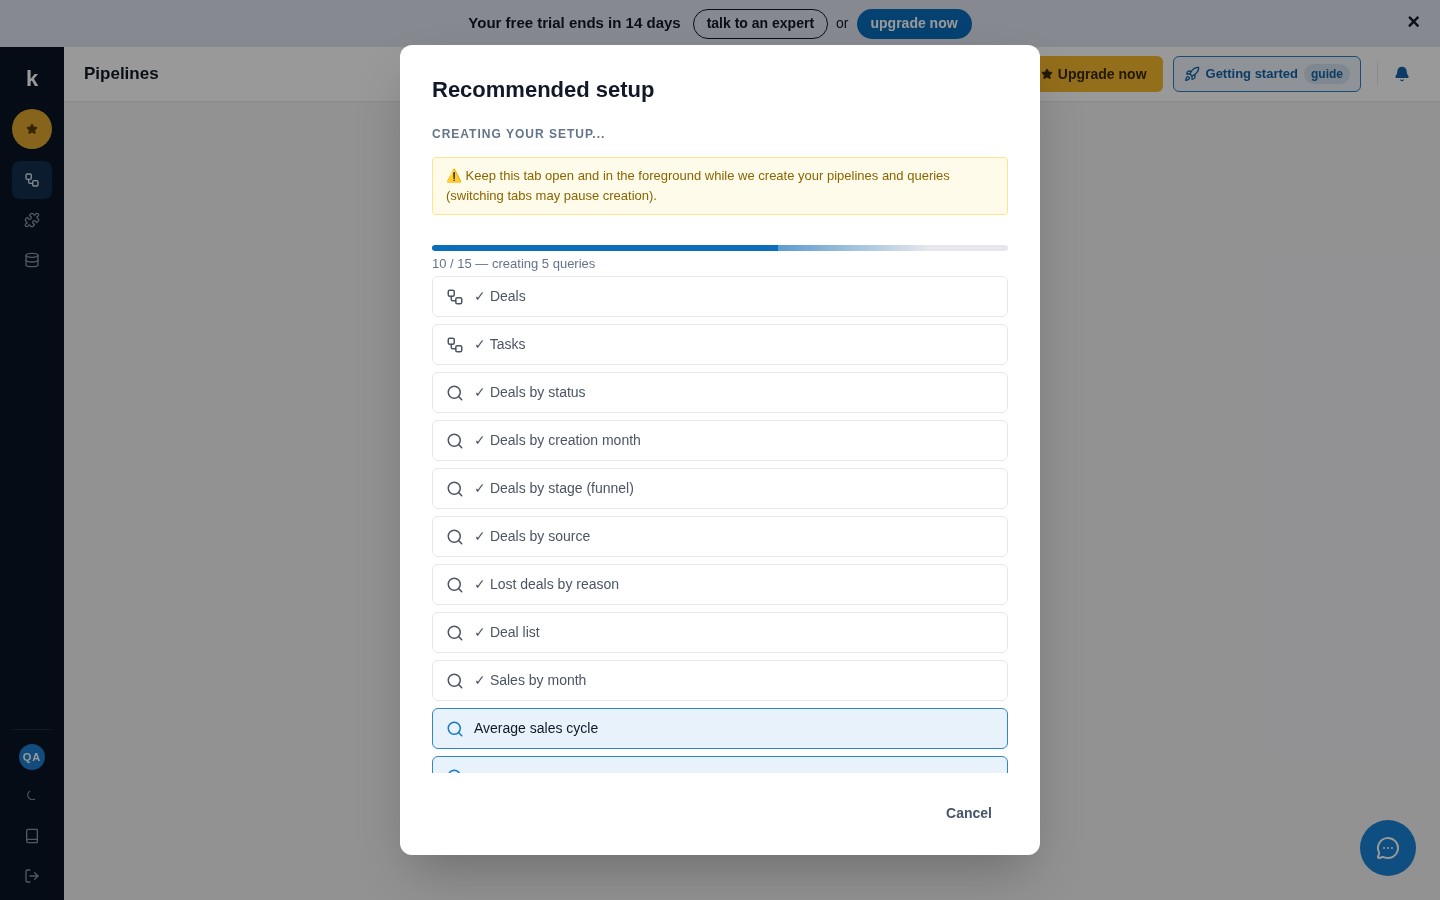  What do you see at coordinates (500, 296) in the screenshot?
I see `item-label: ✓ Deals` at bounding box center [500, 296].